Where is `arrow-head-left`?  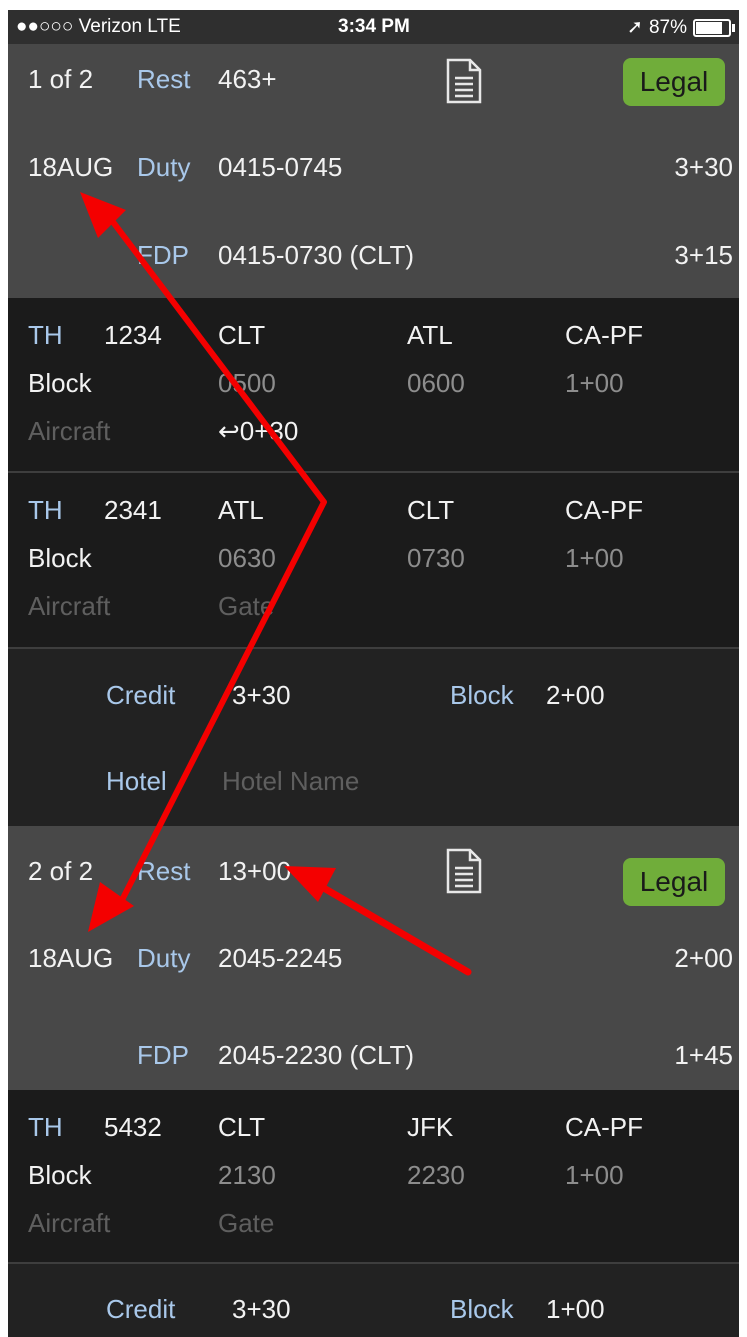
arrow-head-left is located at coordinates (310, 884).